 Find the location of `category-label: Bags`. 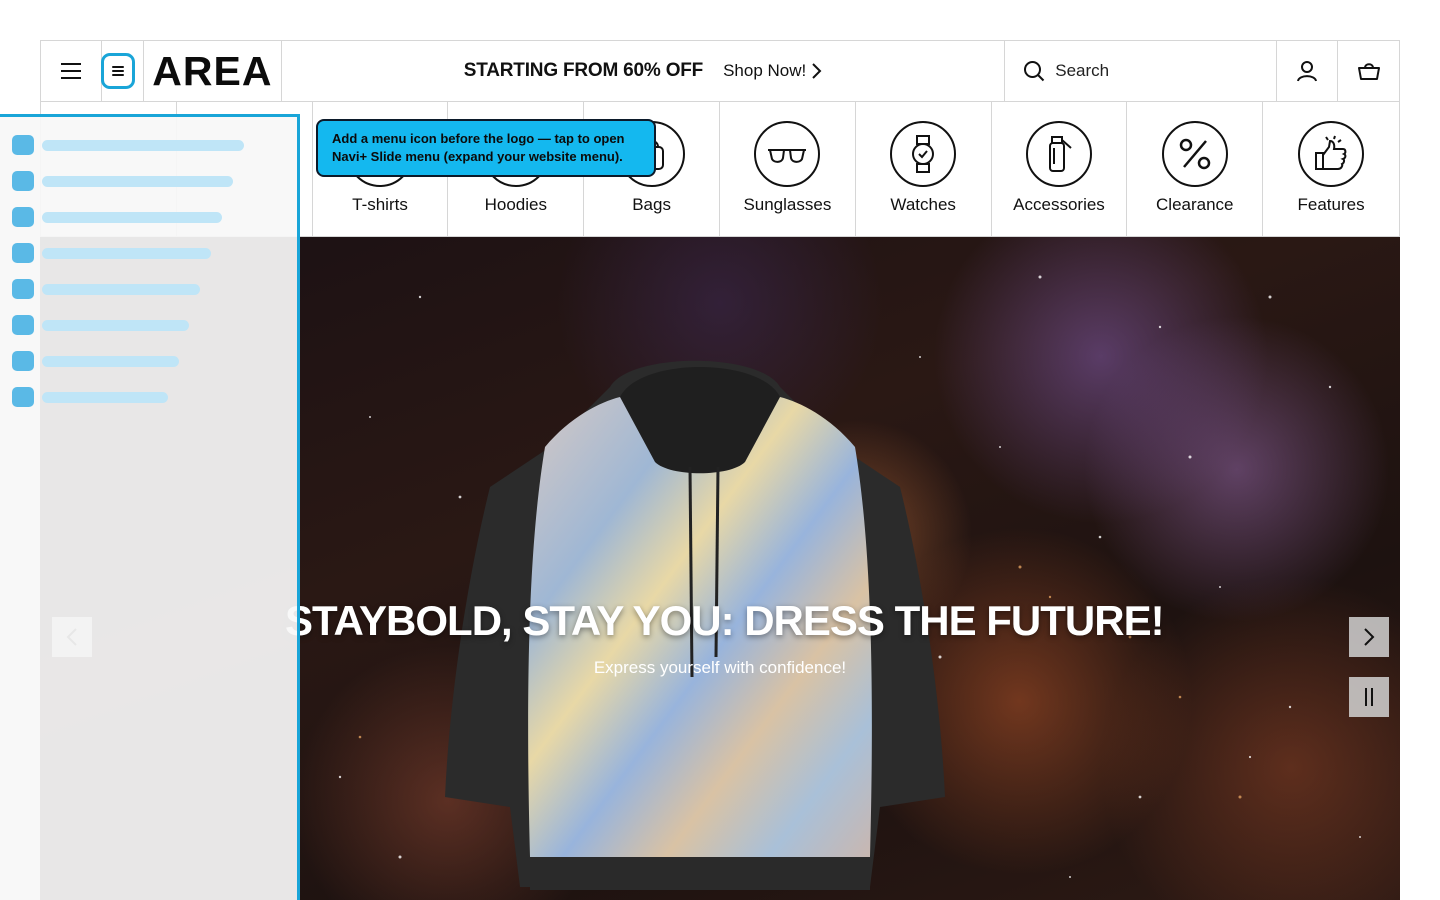

category-label: Bags is located at coordinates (651, 204).